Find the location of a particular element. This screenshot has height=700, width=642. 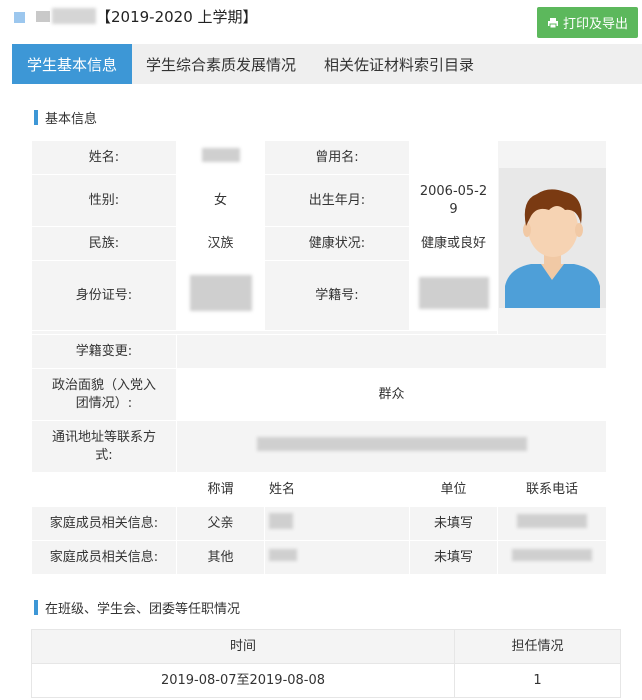

family-header-relation: 称谓 is located at coordinates (220, 489).